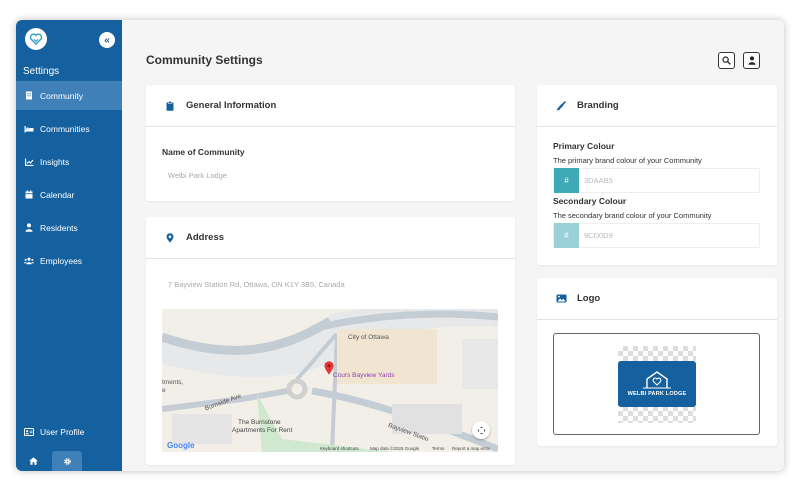 The image size is (800, 491). I want to click on sidebar-item-communities: Communities, so click(69, 128).